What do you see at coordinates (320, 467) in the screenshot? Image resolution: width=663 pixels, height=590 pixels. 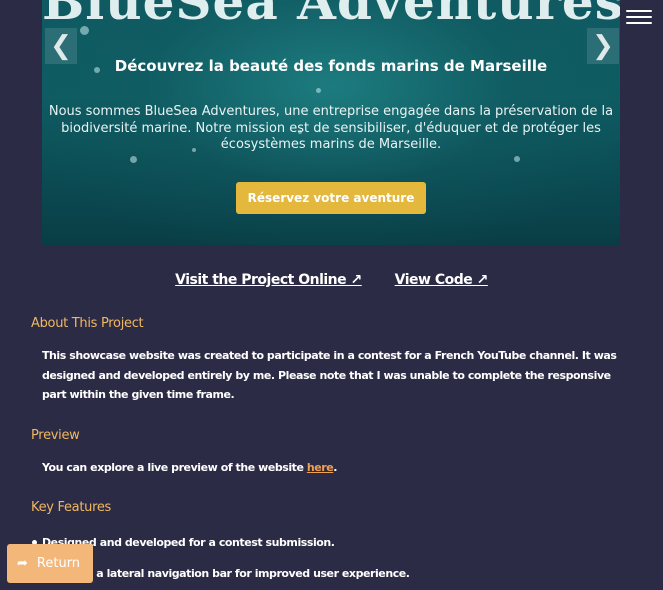 I see `preview-here-link: here` at bounding box center [320, 467].